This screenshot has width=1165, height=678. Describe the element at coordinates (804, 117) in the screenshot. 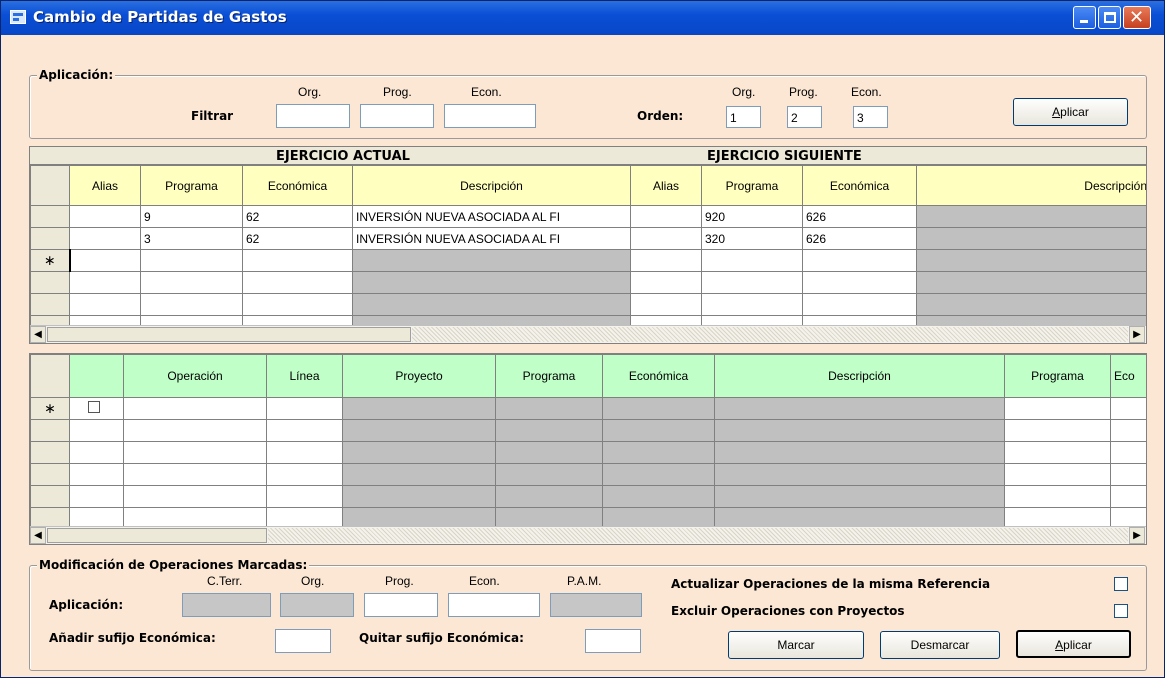

I see `orden-prog-input: 2` at that location.